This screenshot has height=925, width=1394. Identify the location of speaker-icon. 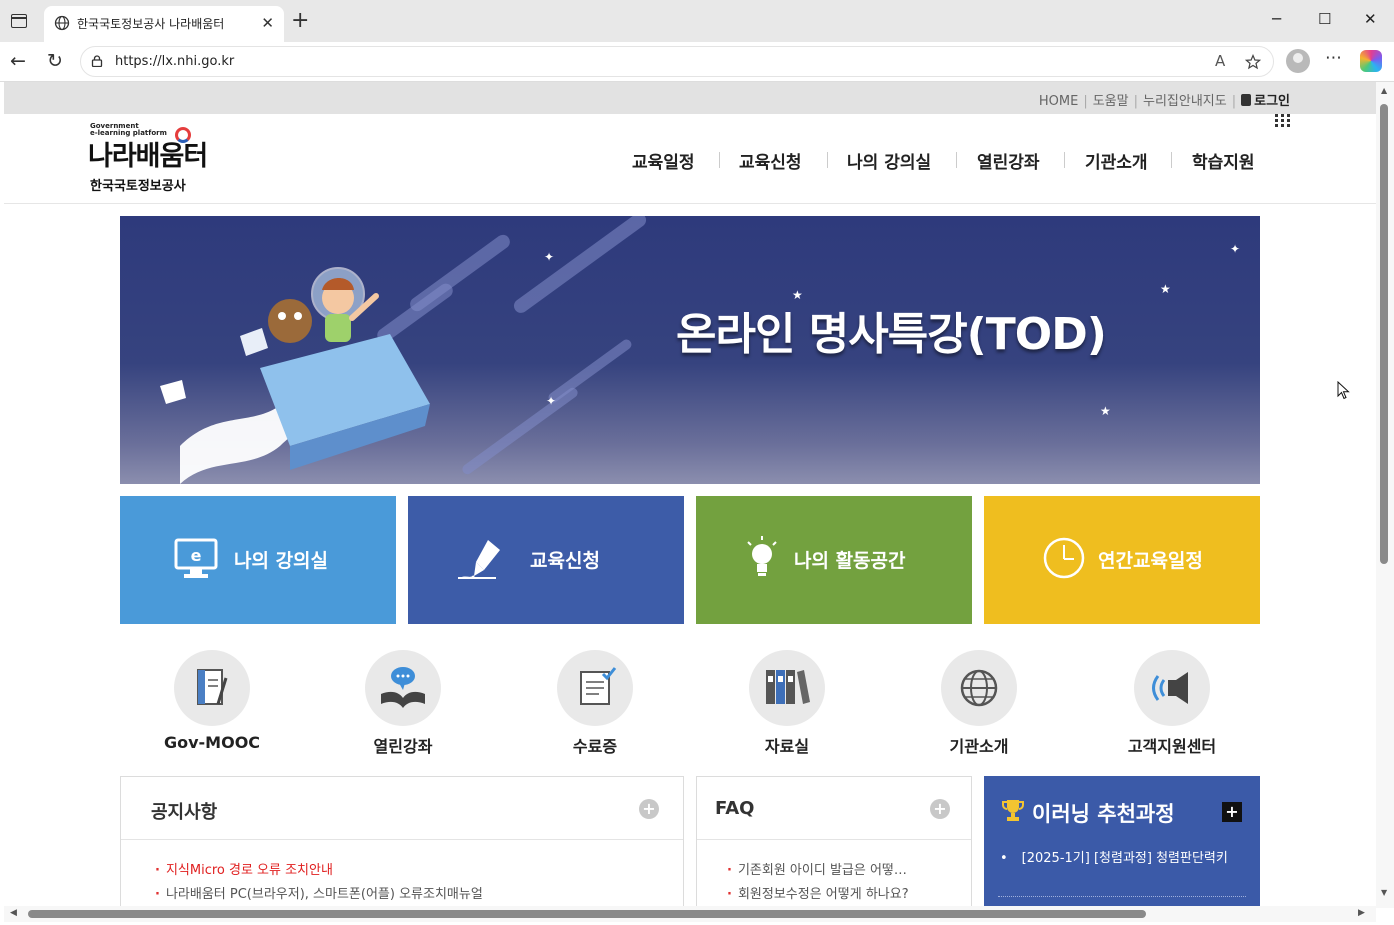
(1170, 688).